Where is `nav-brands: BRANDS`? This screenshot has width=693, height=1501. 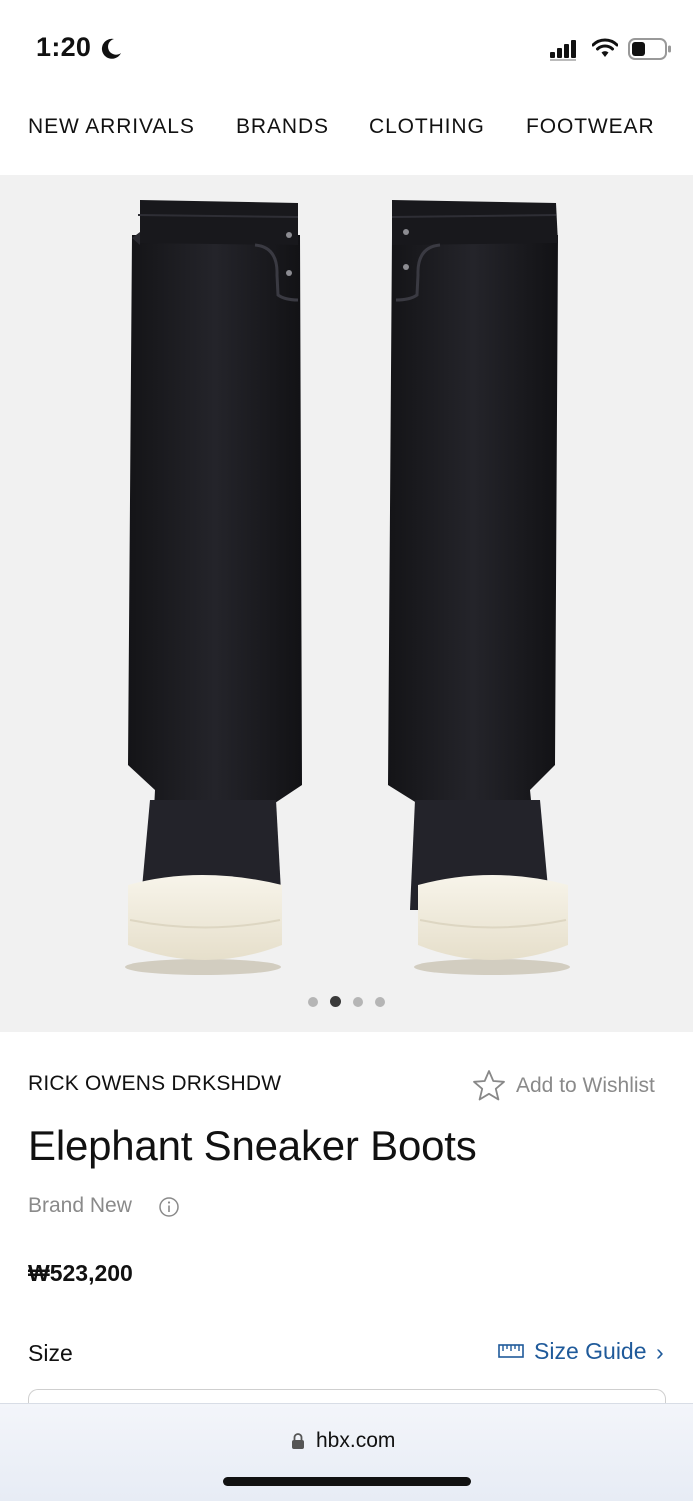
nav-brands: BRANDS is located at coordinates (282, 127).